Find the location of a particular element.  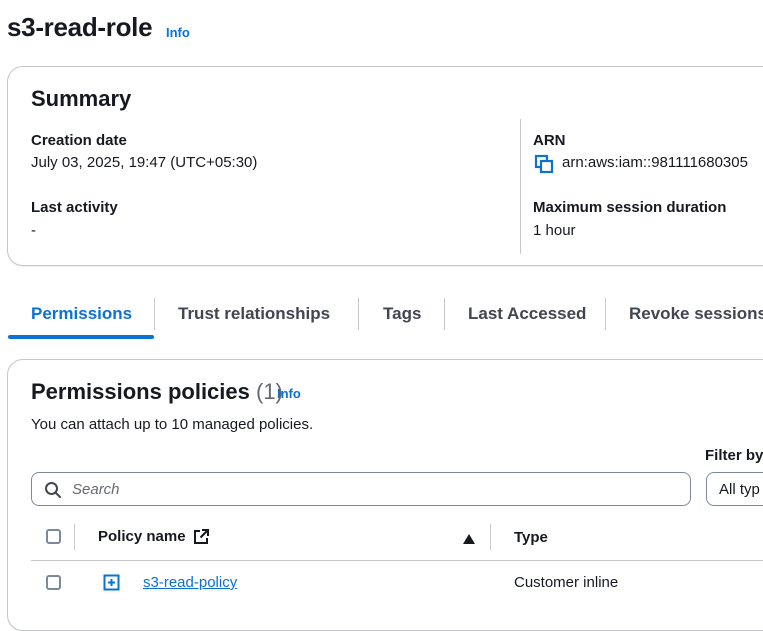

filter-type-value: All typ is located at coordinates (739, 489).